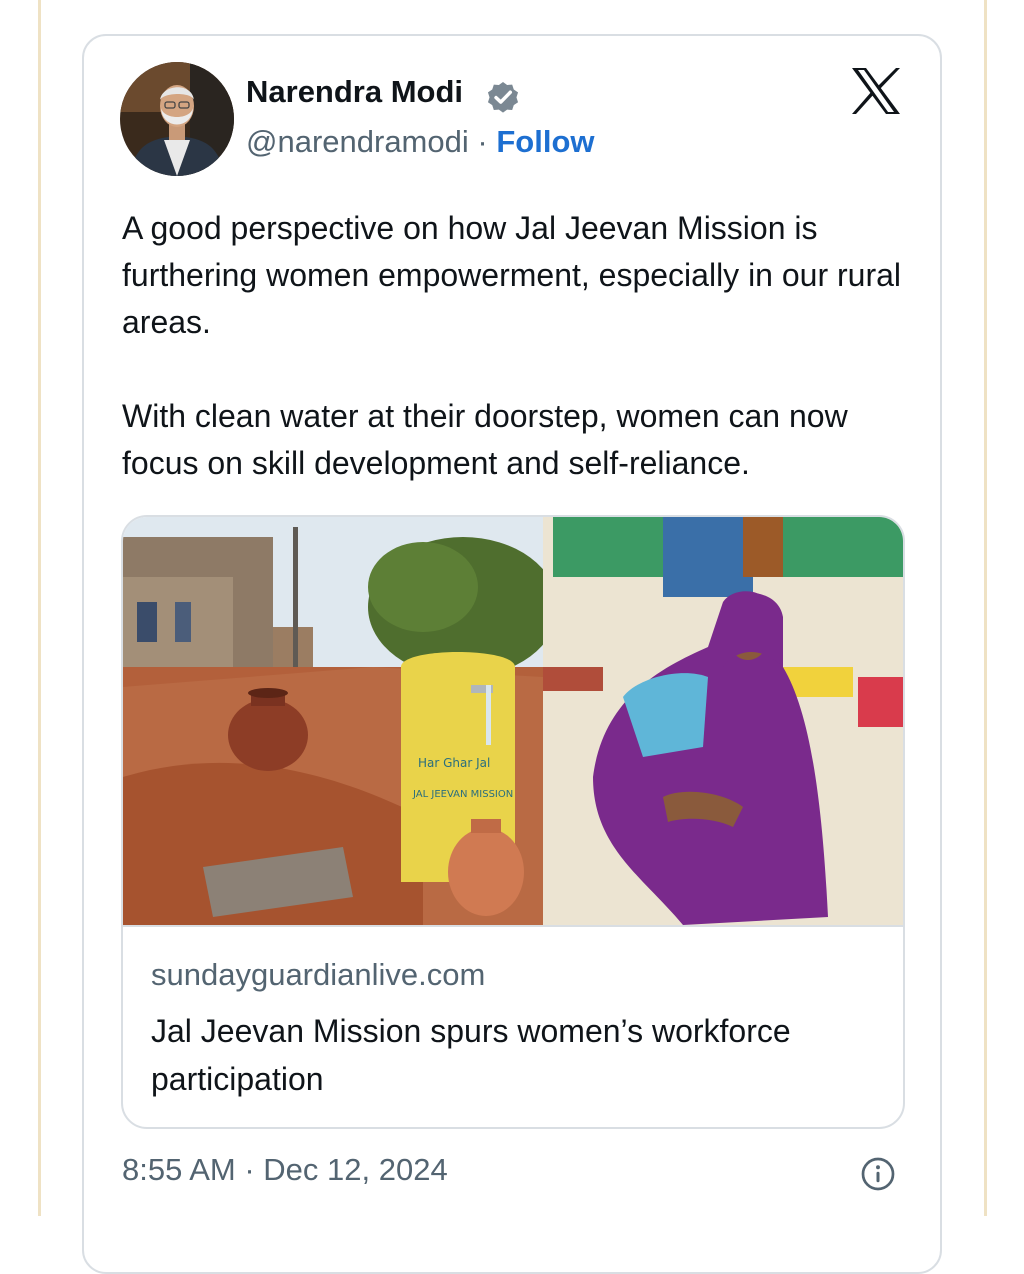 The width and height of the screenshot is (1024, 1274). Describe the element at coordinates (985, 608) in the screenshot. I see `frame-border-right` at that location.